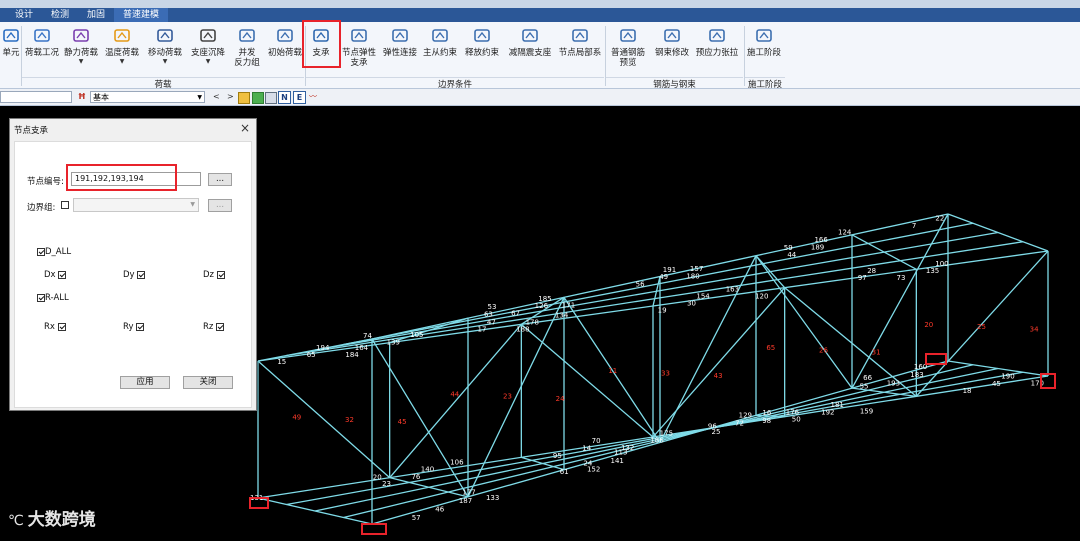 Image resolution: width=1080 pixels, height=541 pixels. What do you see at coordinates (145, 382) in the screenshot?
I see `apply-button: 应用` at bounding box center [145, 382].